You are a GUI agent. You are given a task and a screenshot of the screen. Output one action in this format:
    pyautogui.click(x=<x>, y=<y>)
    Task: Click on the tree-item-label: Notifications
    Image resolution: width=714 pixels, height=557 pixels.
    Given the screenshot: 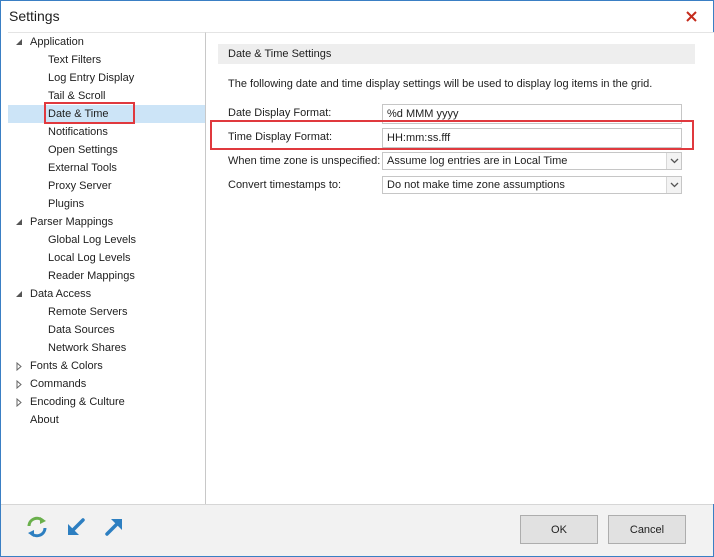 What is the action you would take?
    pyautogui.click(x=78, y=132)
    